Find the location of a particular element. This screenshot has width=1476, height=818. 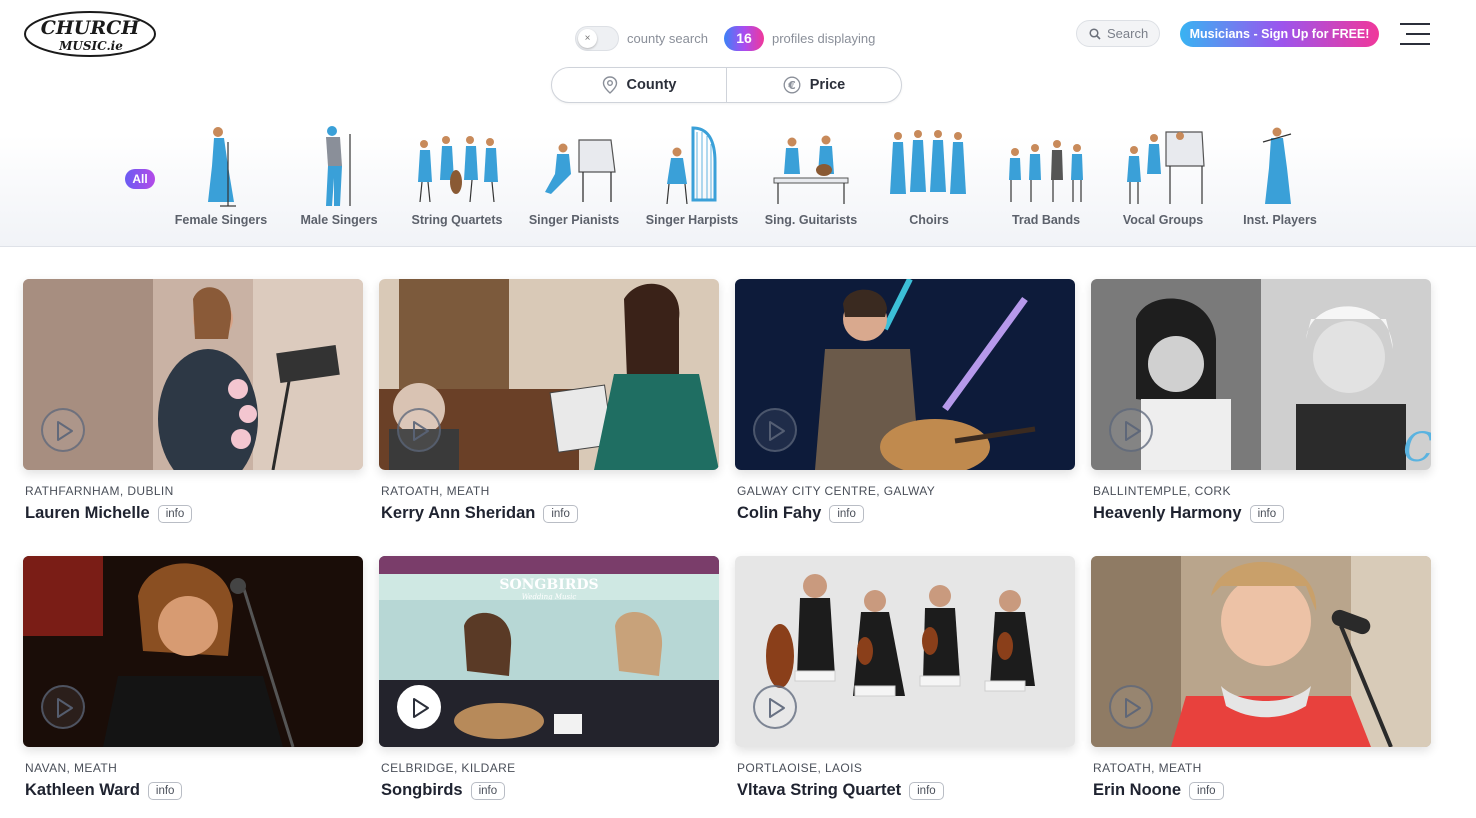

menu-icon is located at coordinates (1415, 34).